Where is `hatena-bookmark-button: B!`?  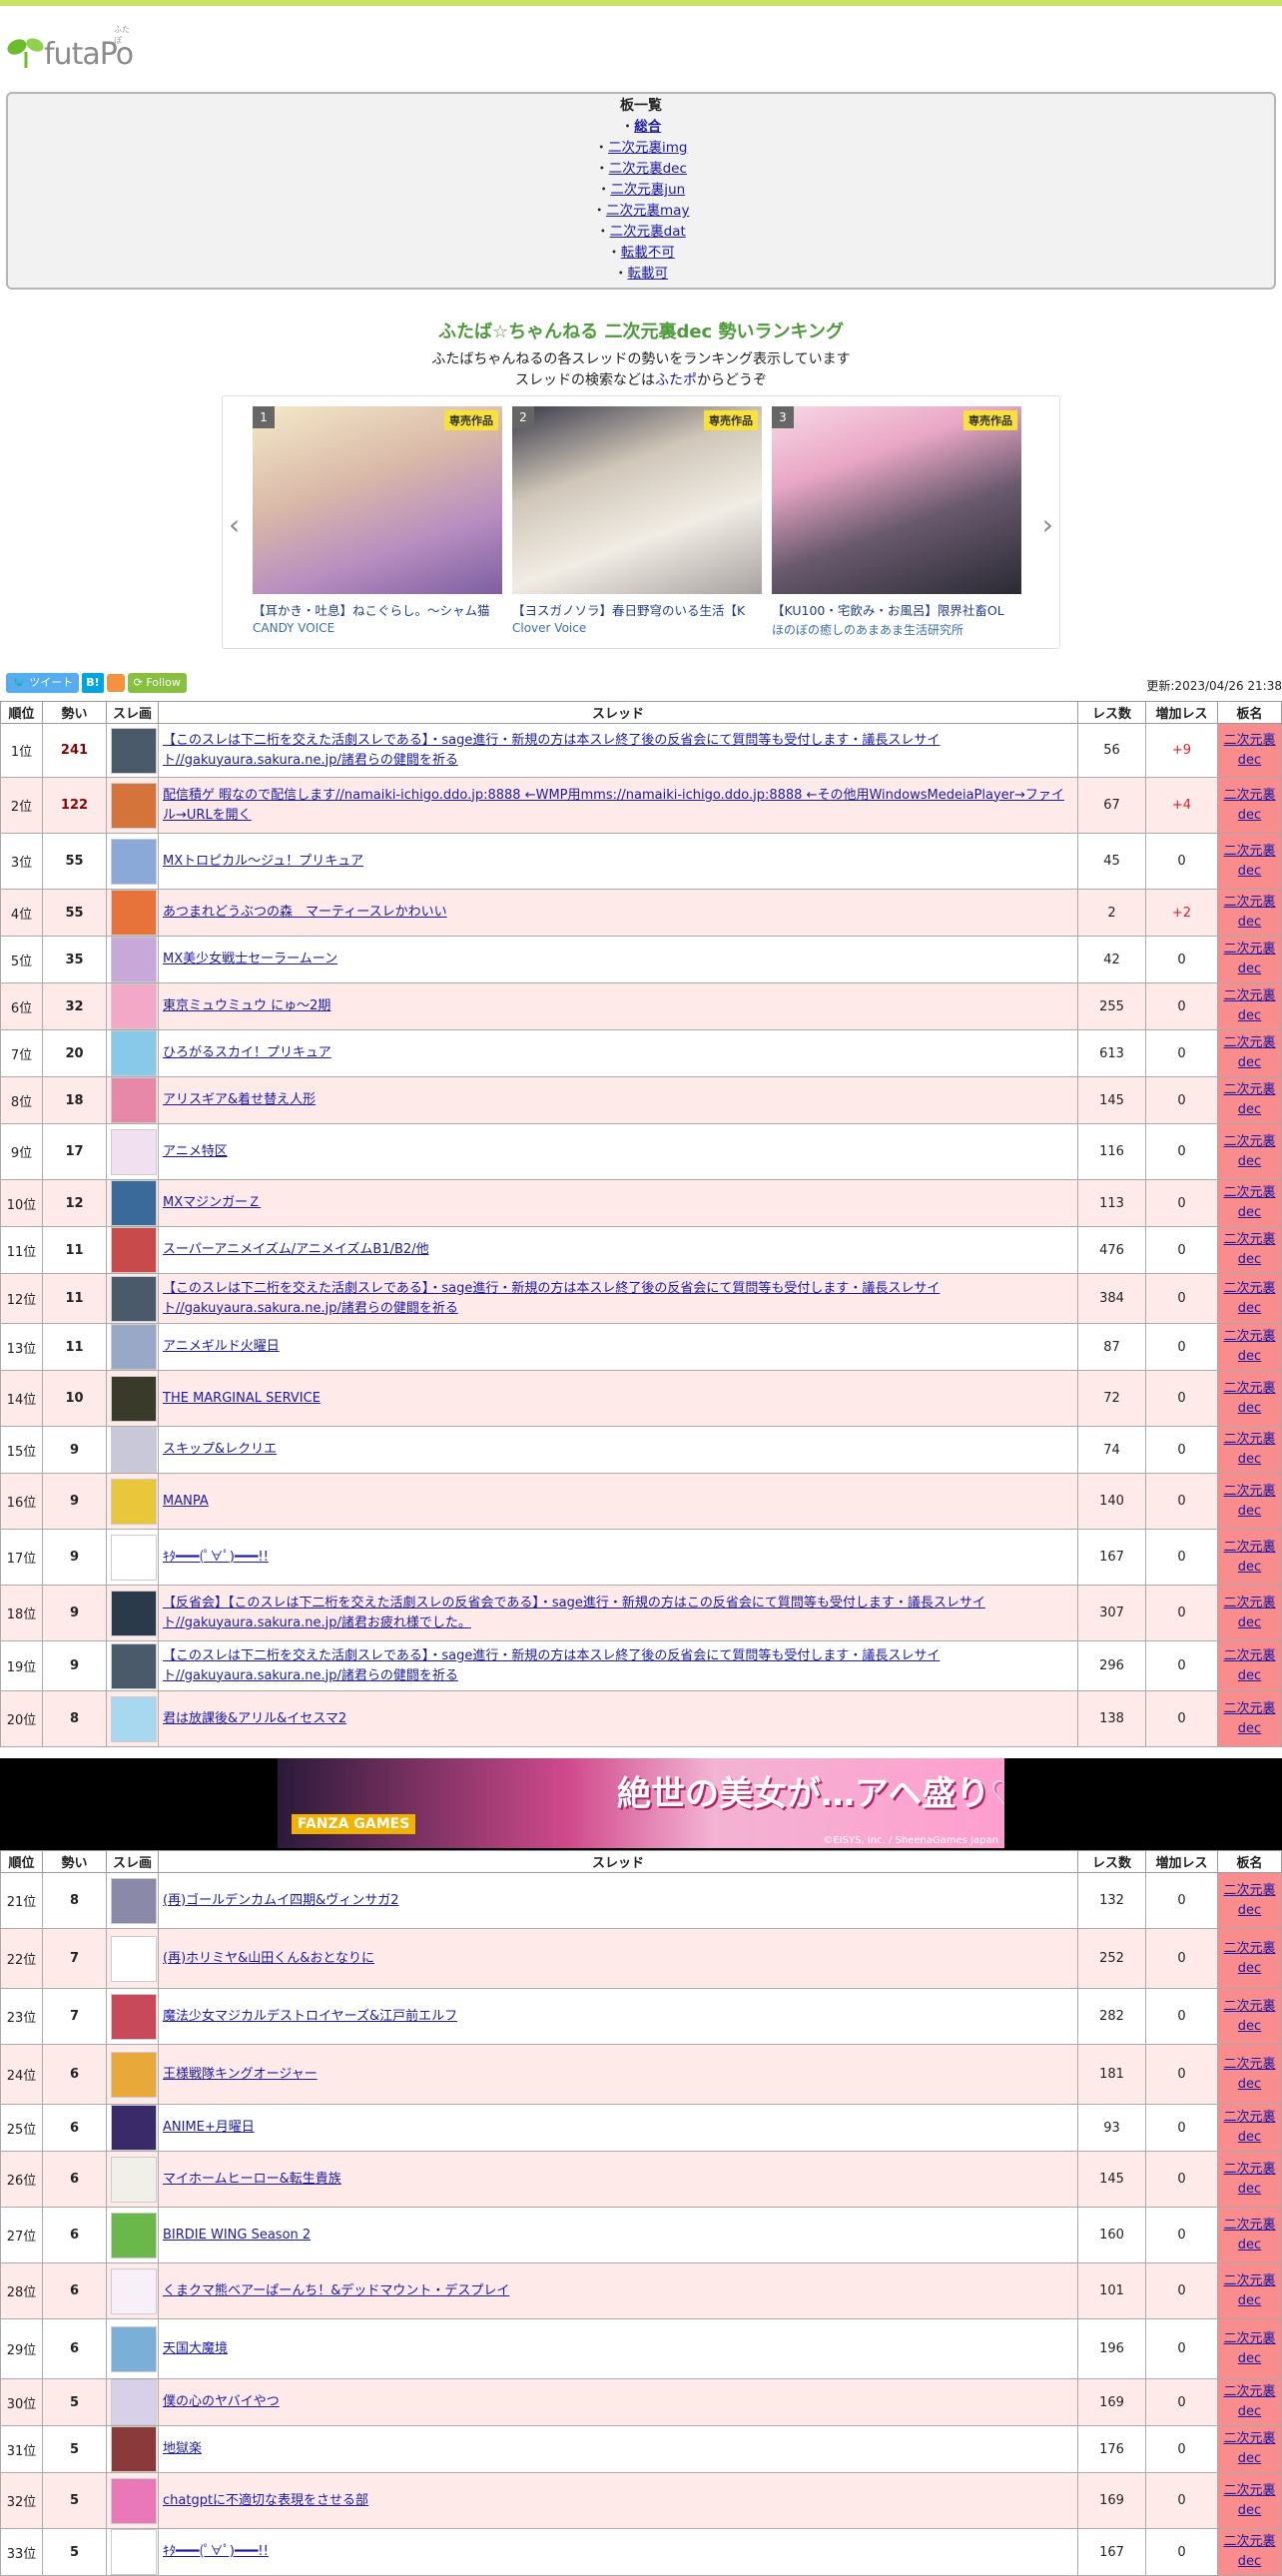 hatena-bookmark-button: B! is located at coordinates (93, 683).